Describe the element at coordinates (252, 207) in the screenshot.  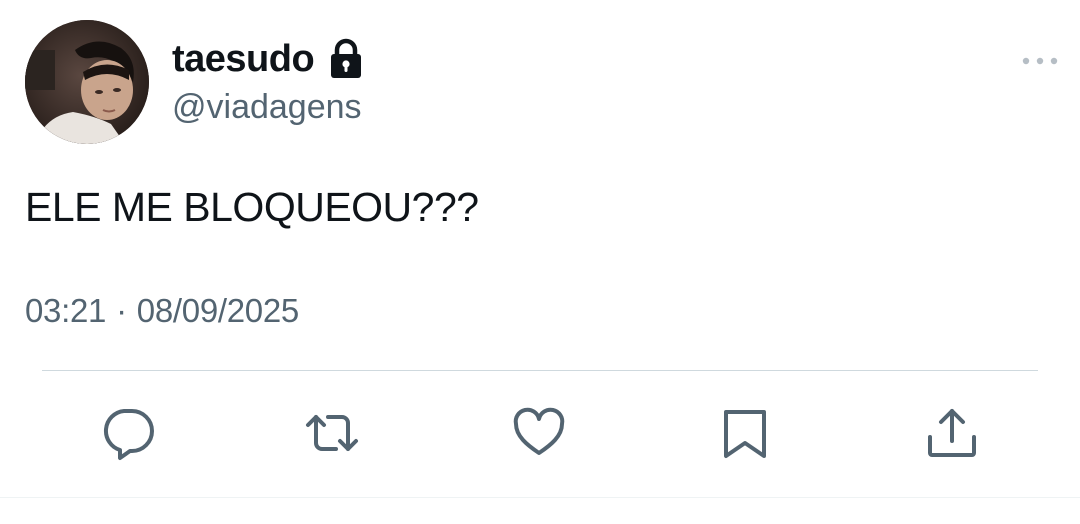
I see `tweet-text: ELE ME BLOQUEOU???` at that location.